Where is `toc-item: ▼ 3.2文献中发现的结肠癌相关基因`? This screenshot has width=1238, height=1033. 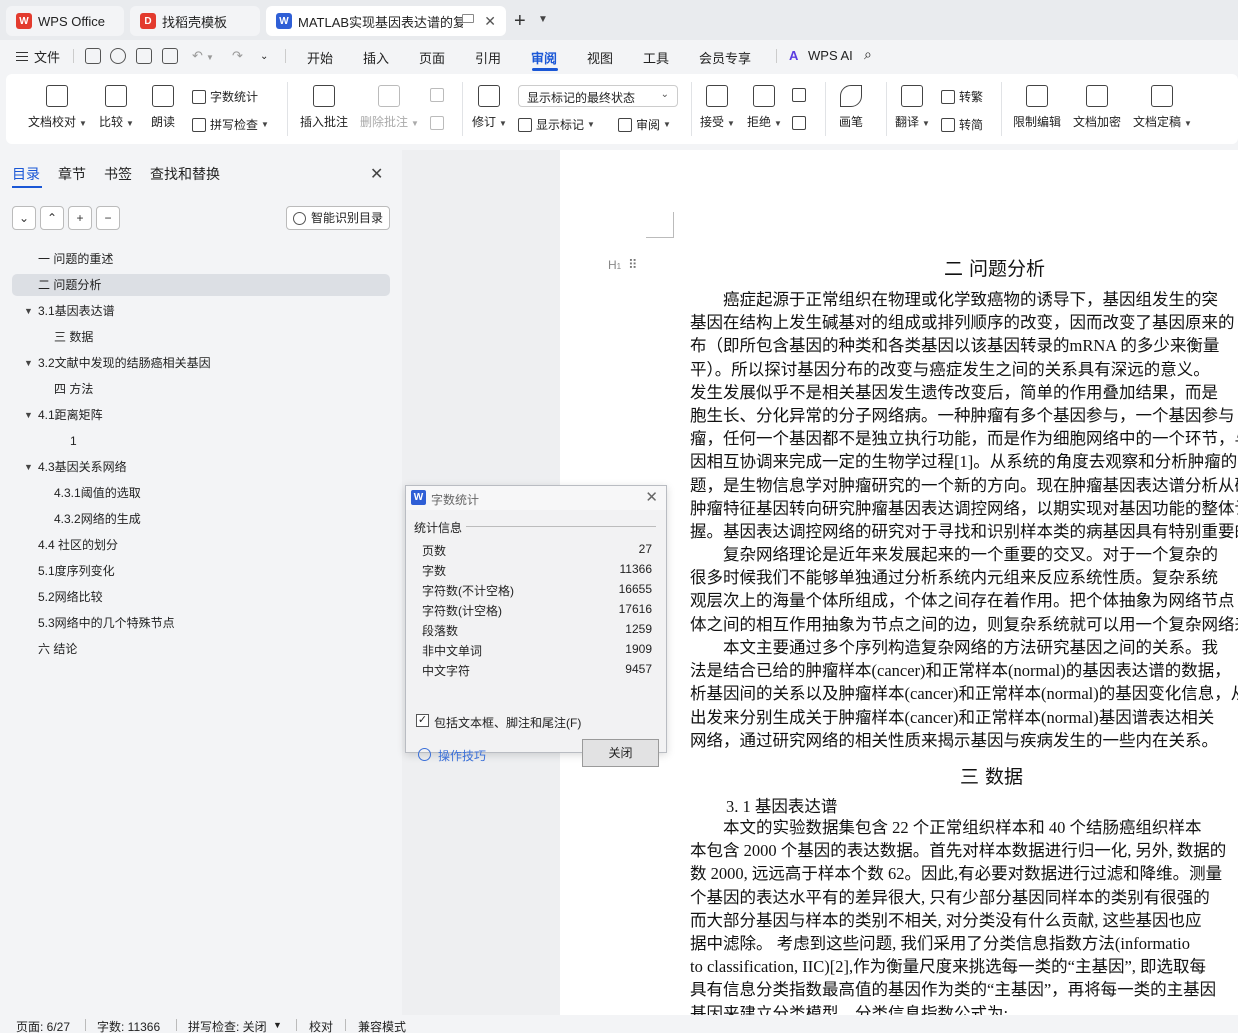
toc-item: ▼ 3.2文献中发现的结肠癌相关基因 is located at coordinates (201, 363).